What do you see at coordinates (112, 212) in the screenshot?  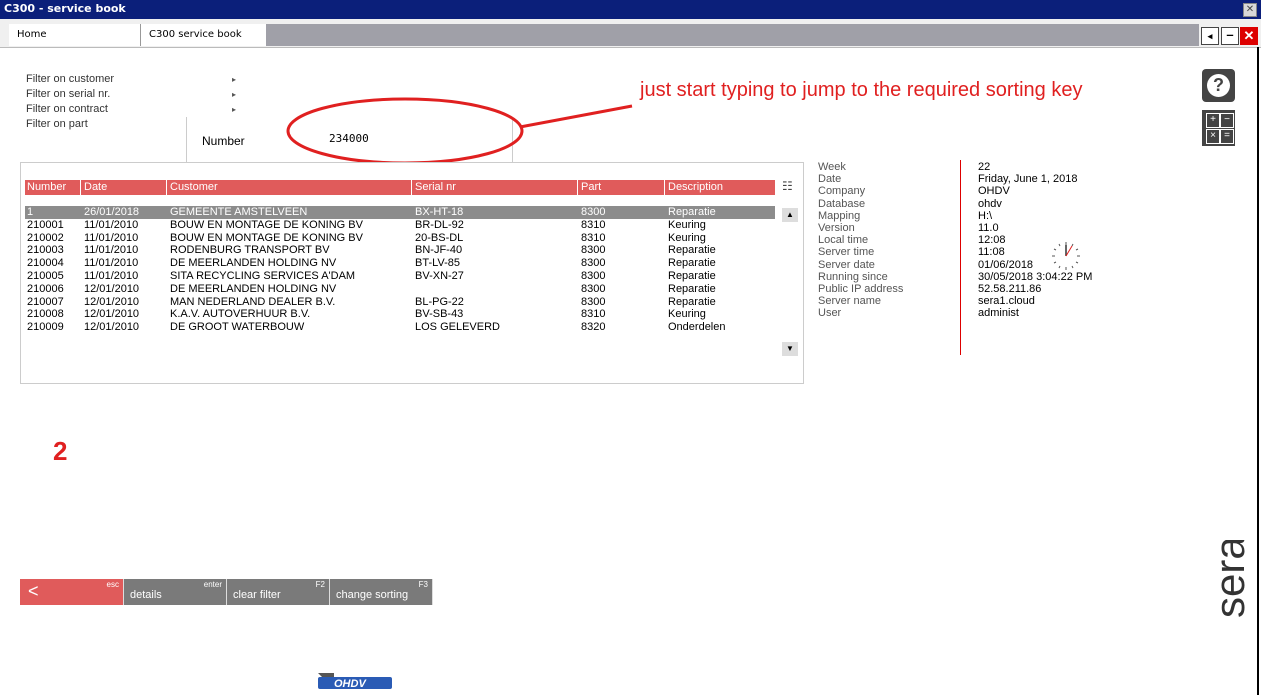 I see `cell-date: 26/01/2018` at bounding box center [112, 212].